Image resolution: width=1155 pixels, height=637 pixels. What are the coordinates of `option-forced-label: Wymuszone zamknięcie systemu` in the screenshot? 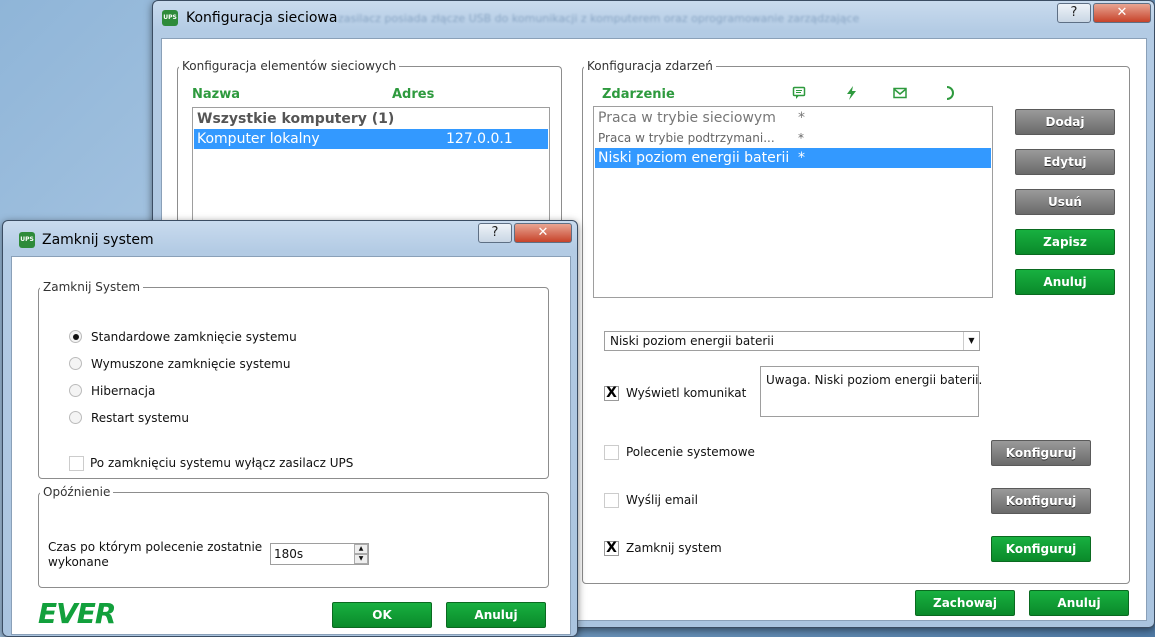 It's located at (191, 364).